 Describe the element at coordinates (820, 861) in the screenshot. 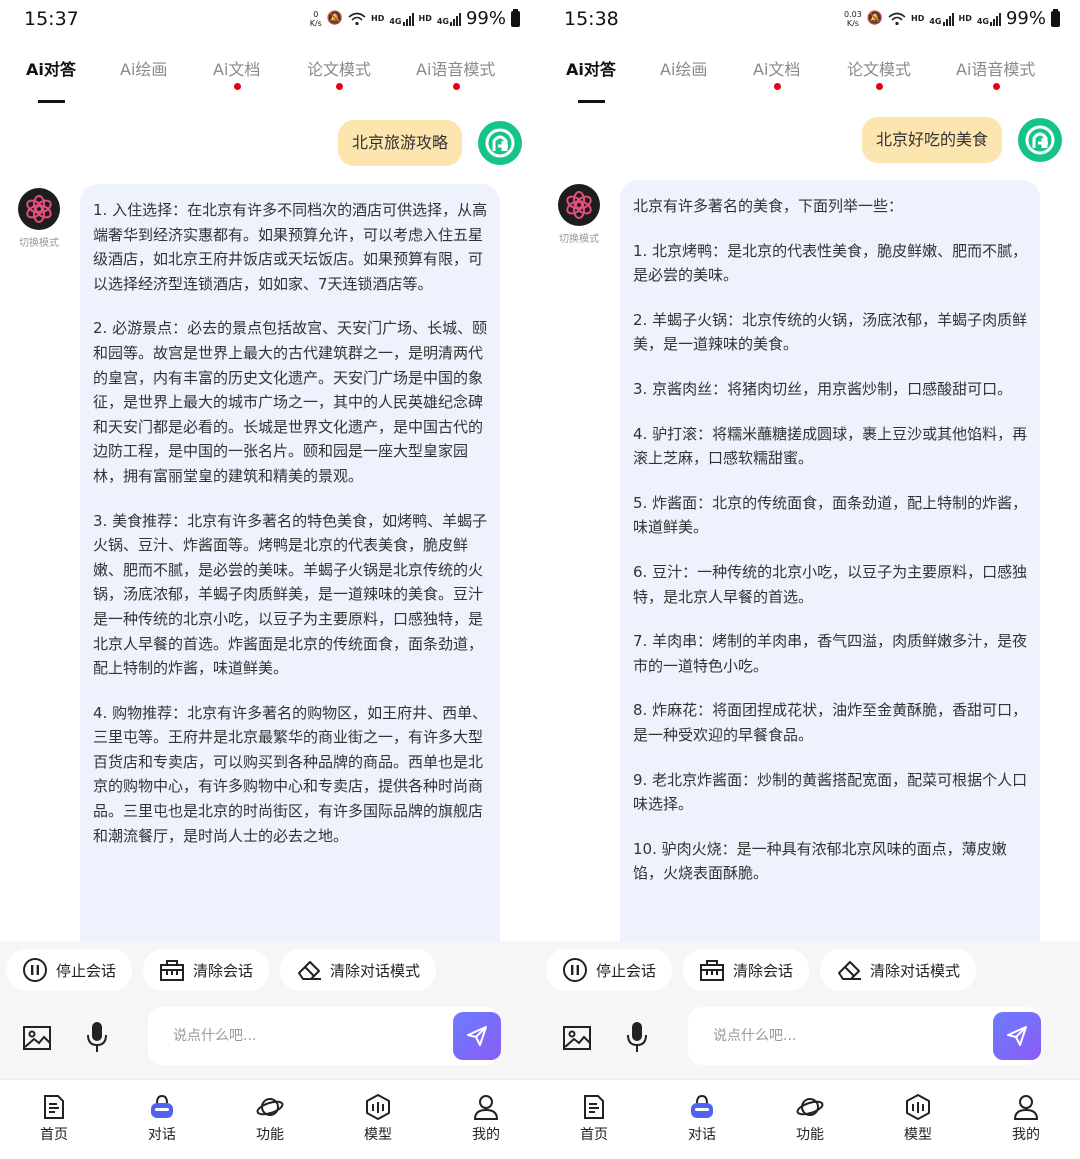

I see `answer-paragraph: 10. 驴肉火烧：是一种具有浓郁北京风味的面点，薄皮嫩馅，火烧表面酥脆。` at that location.